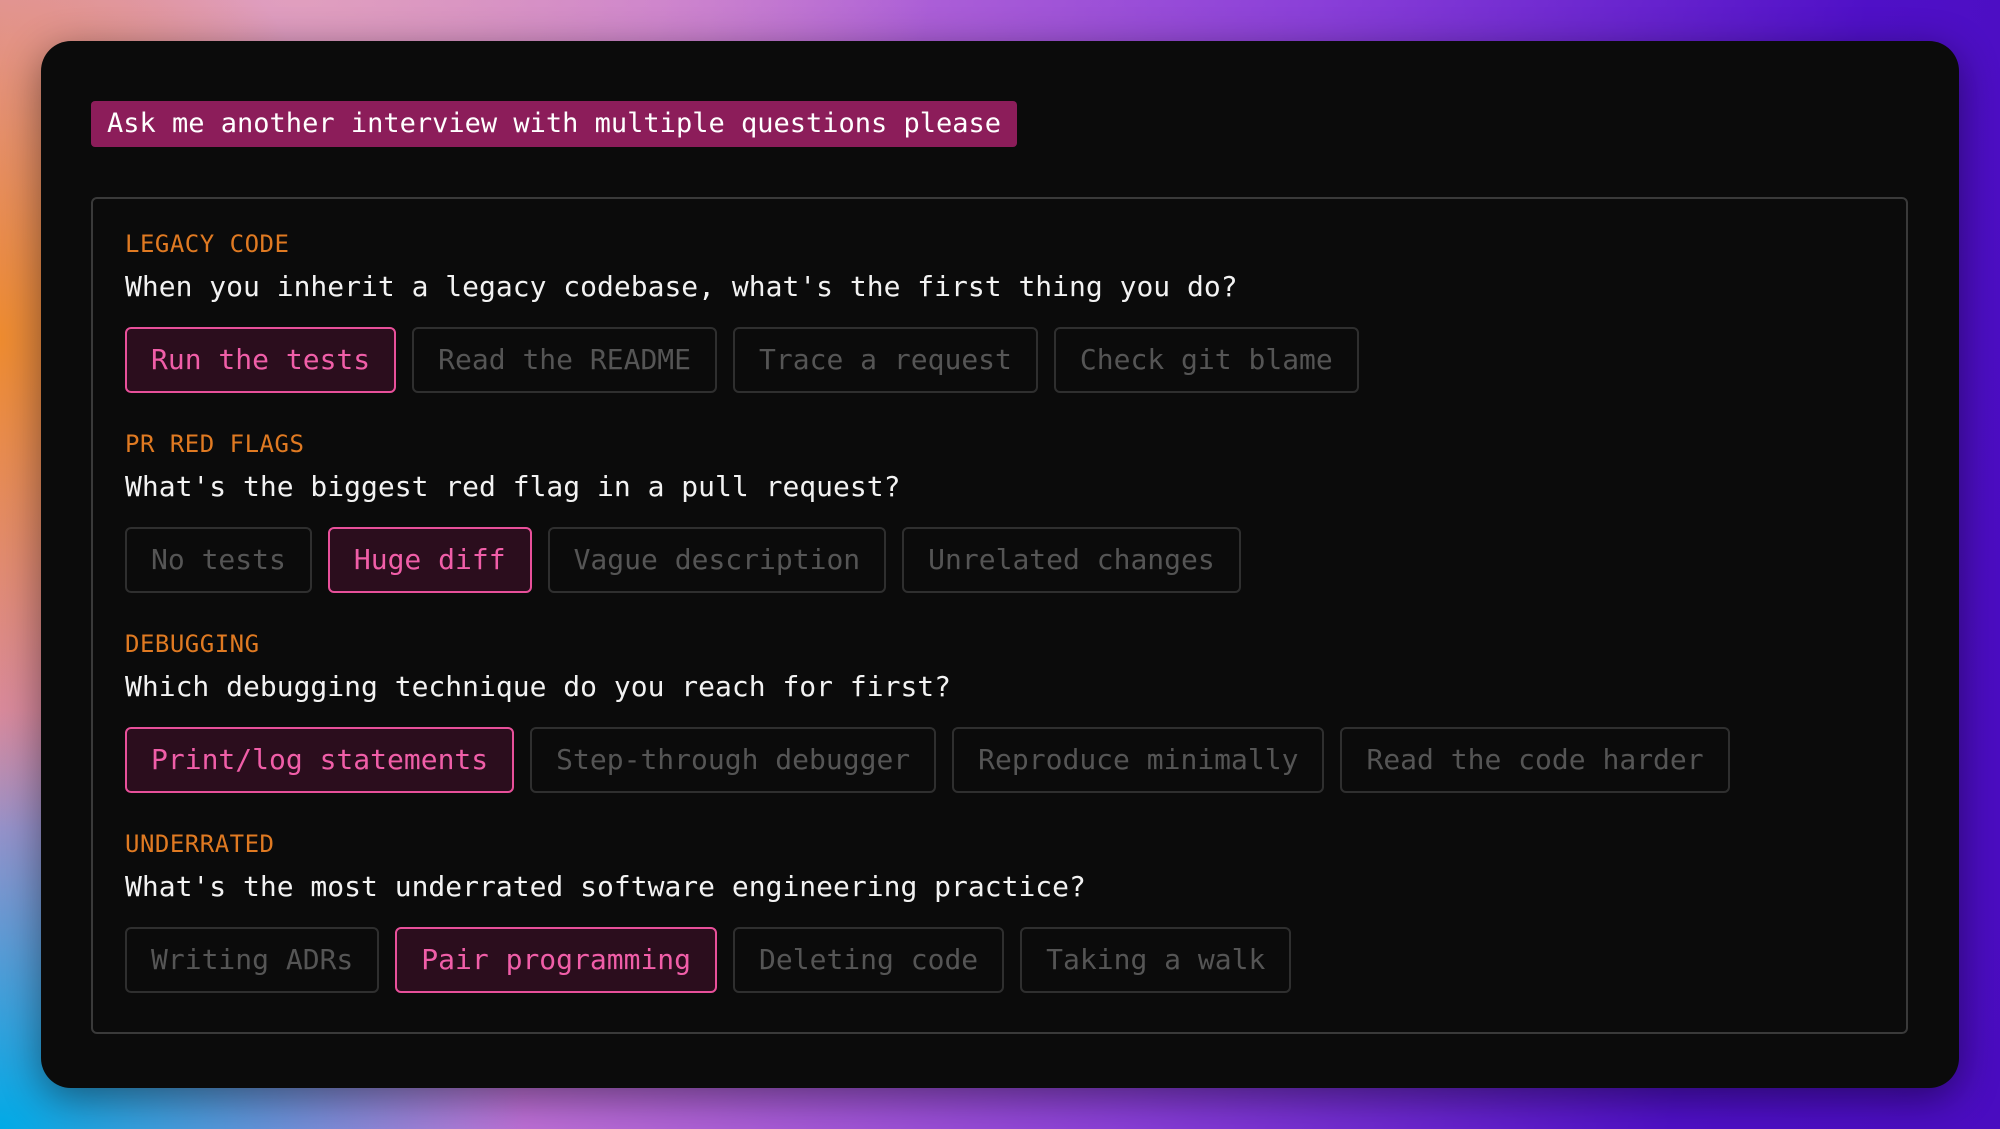 The image size is (2000, 1129). What do you see at coordinates (869, 960) in the screenshot?
I see `option-button: Deleting code` at bounding box center [869, 960].